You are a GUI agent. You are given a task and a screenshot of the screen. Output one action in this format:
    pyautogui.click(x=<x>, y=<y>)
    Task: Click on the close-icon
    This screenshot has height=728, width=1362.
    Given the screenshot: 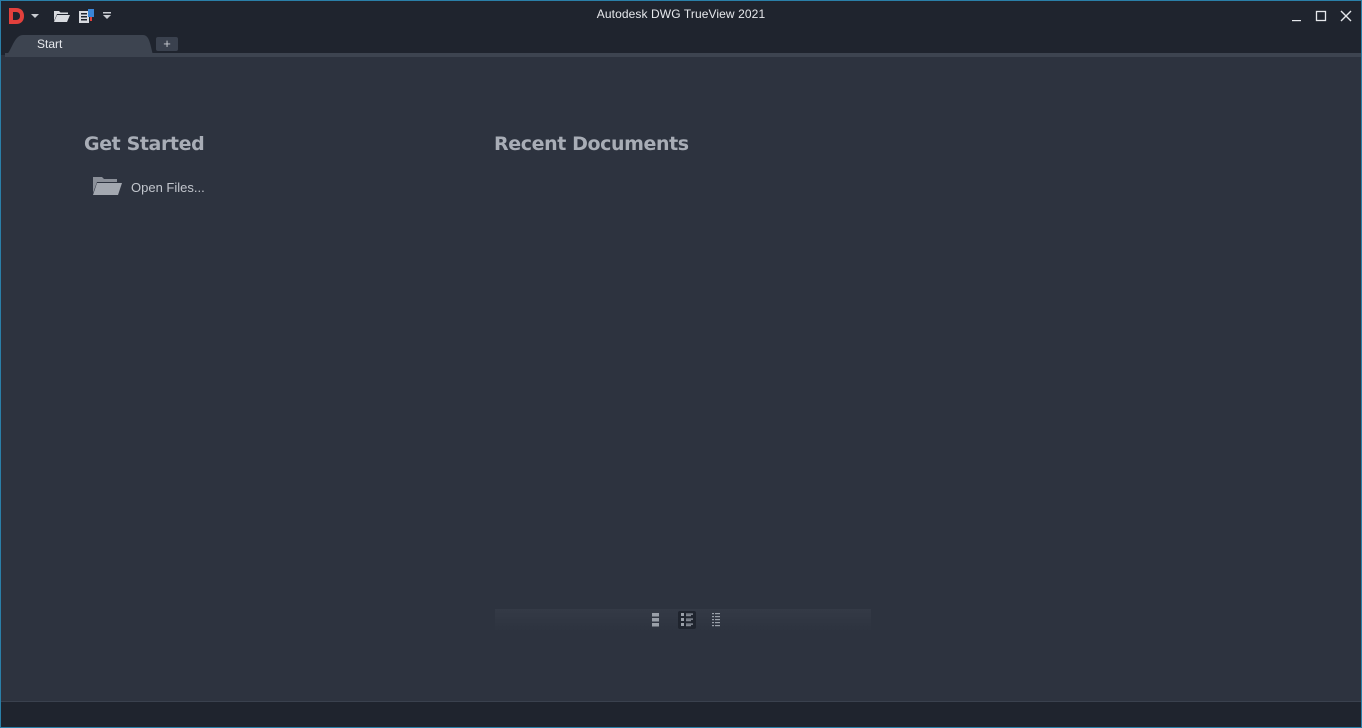 What is the action you would take?
    pyautogui.click(x=1346, y=16)
    